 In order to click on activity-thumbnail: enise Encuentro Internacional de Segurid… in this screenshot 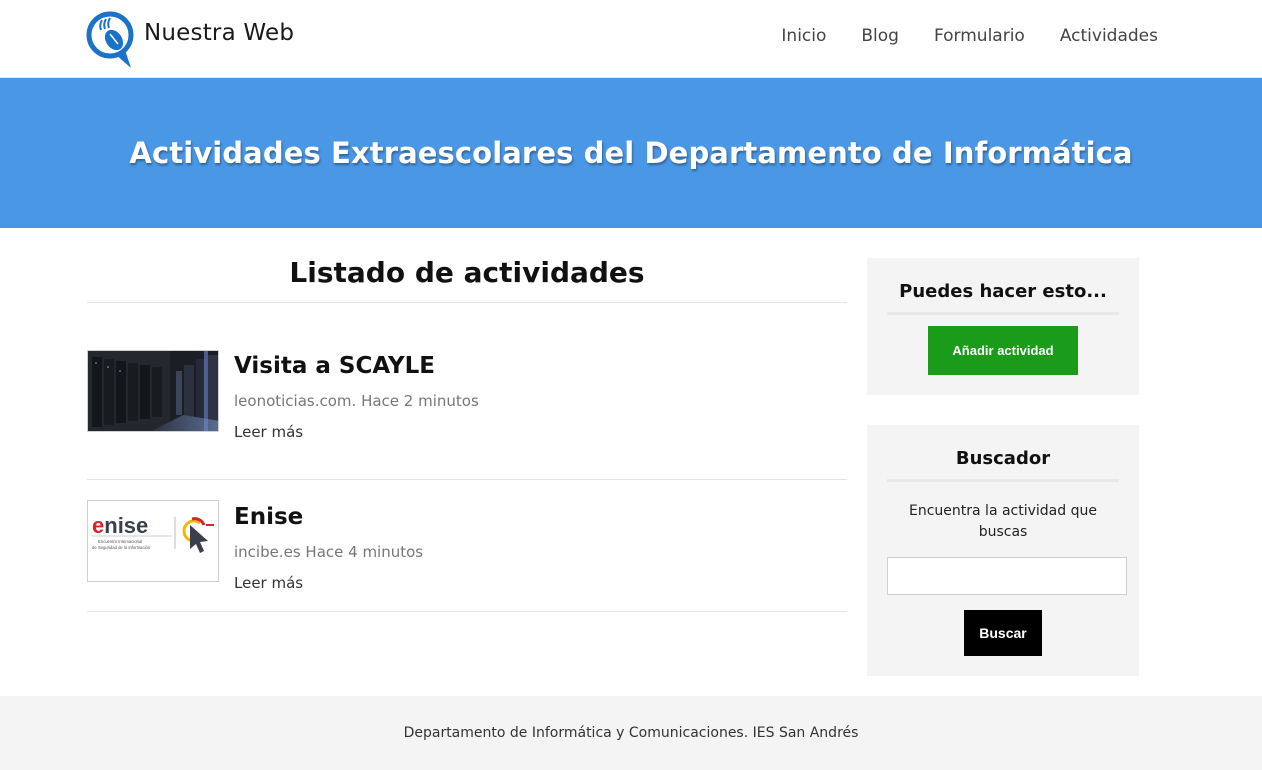, I will do `click(153, 541)`.